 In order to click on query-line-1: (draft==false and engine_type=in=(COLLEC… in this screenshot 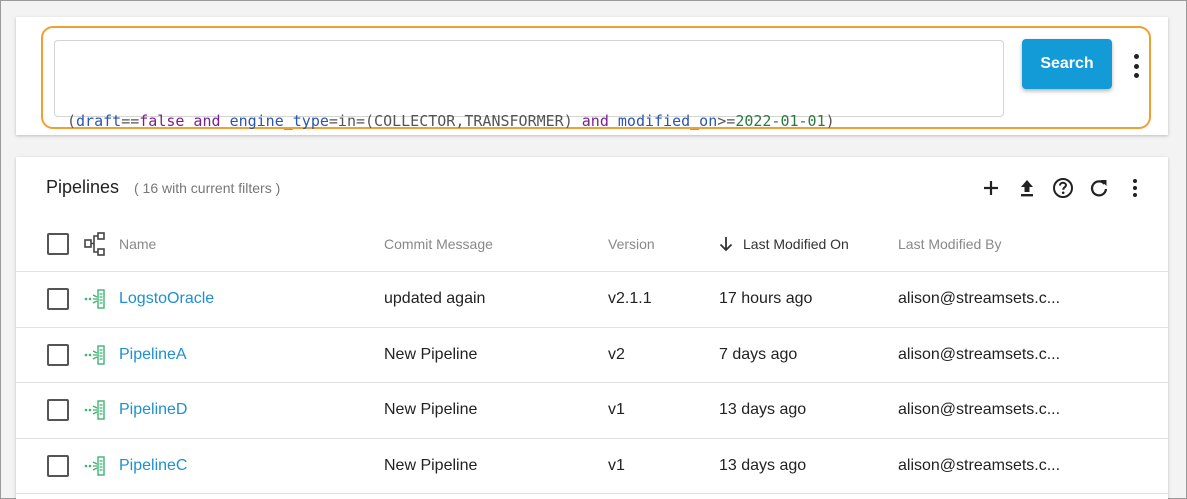, I will do `click(529, 121)`.